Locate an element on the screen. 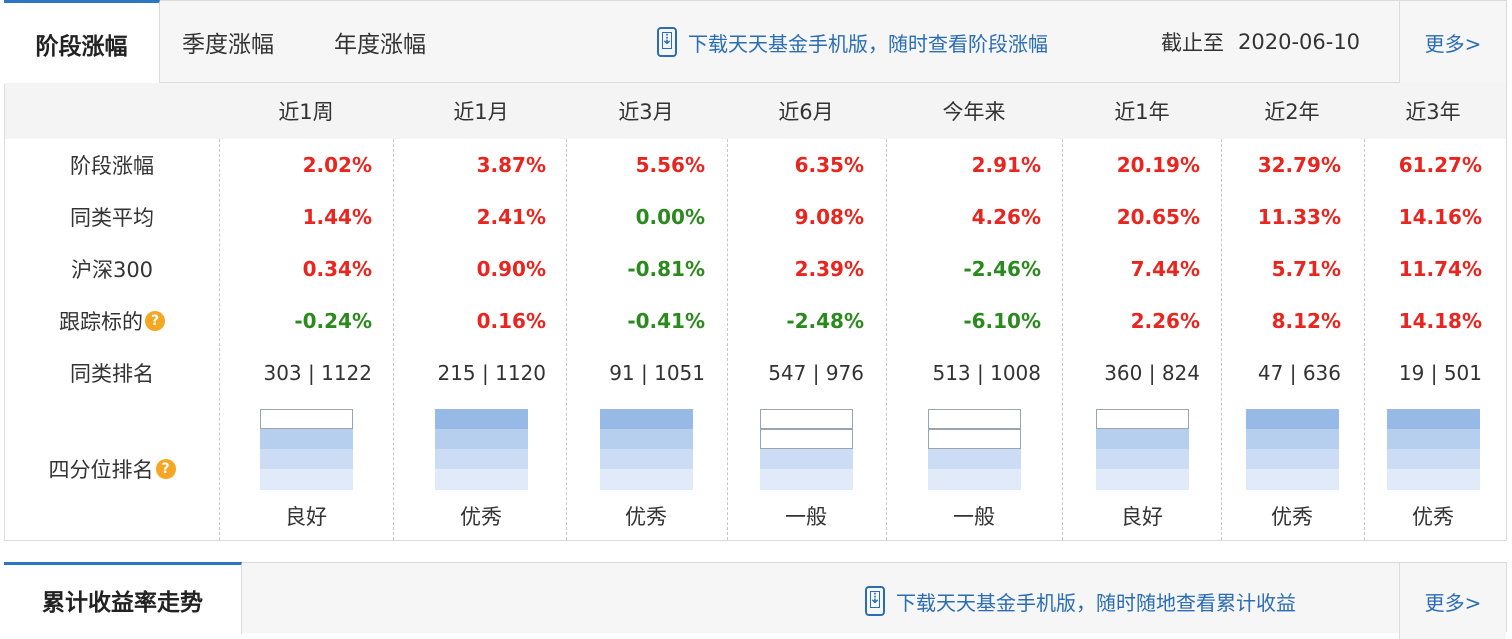  download-app-link: 下载天天基金手机版，随时查看阶段涨幅 is located at coordinates (852, 42).